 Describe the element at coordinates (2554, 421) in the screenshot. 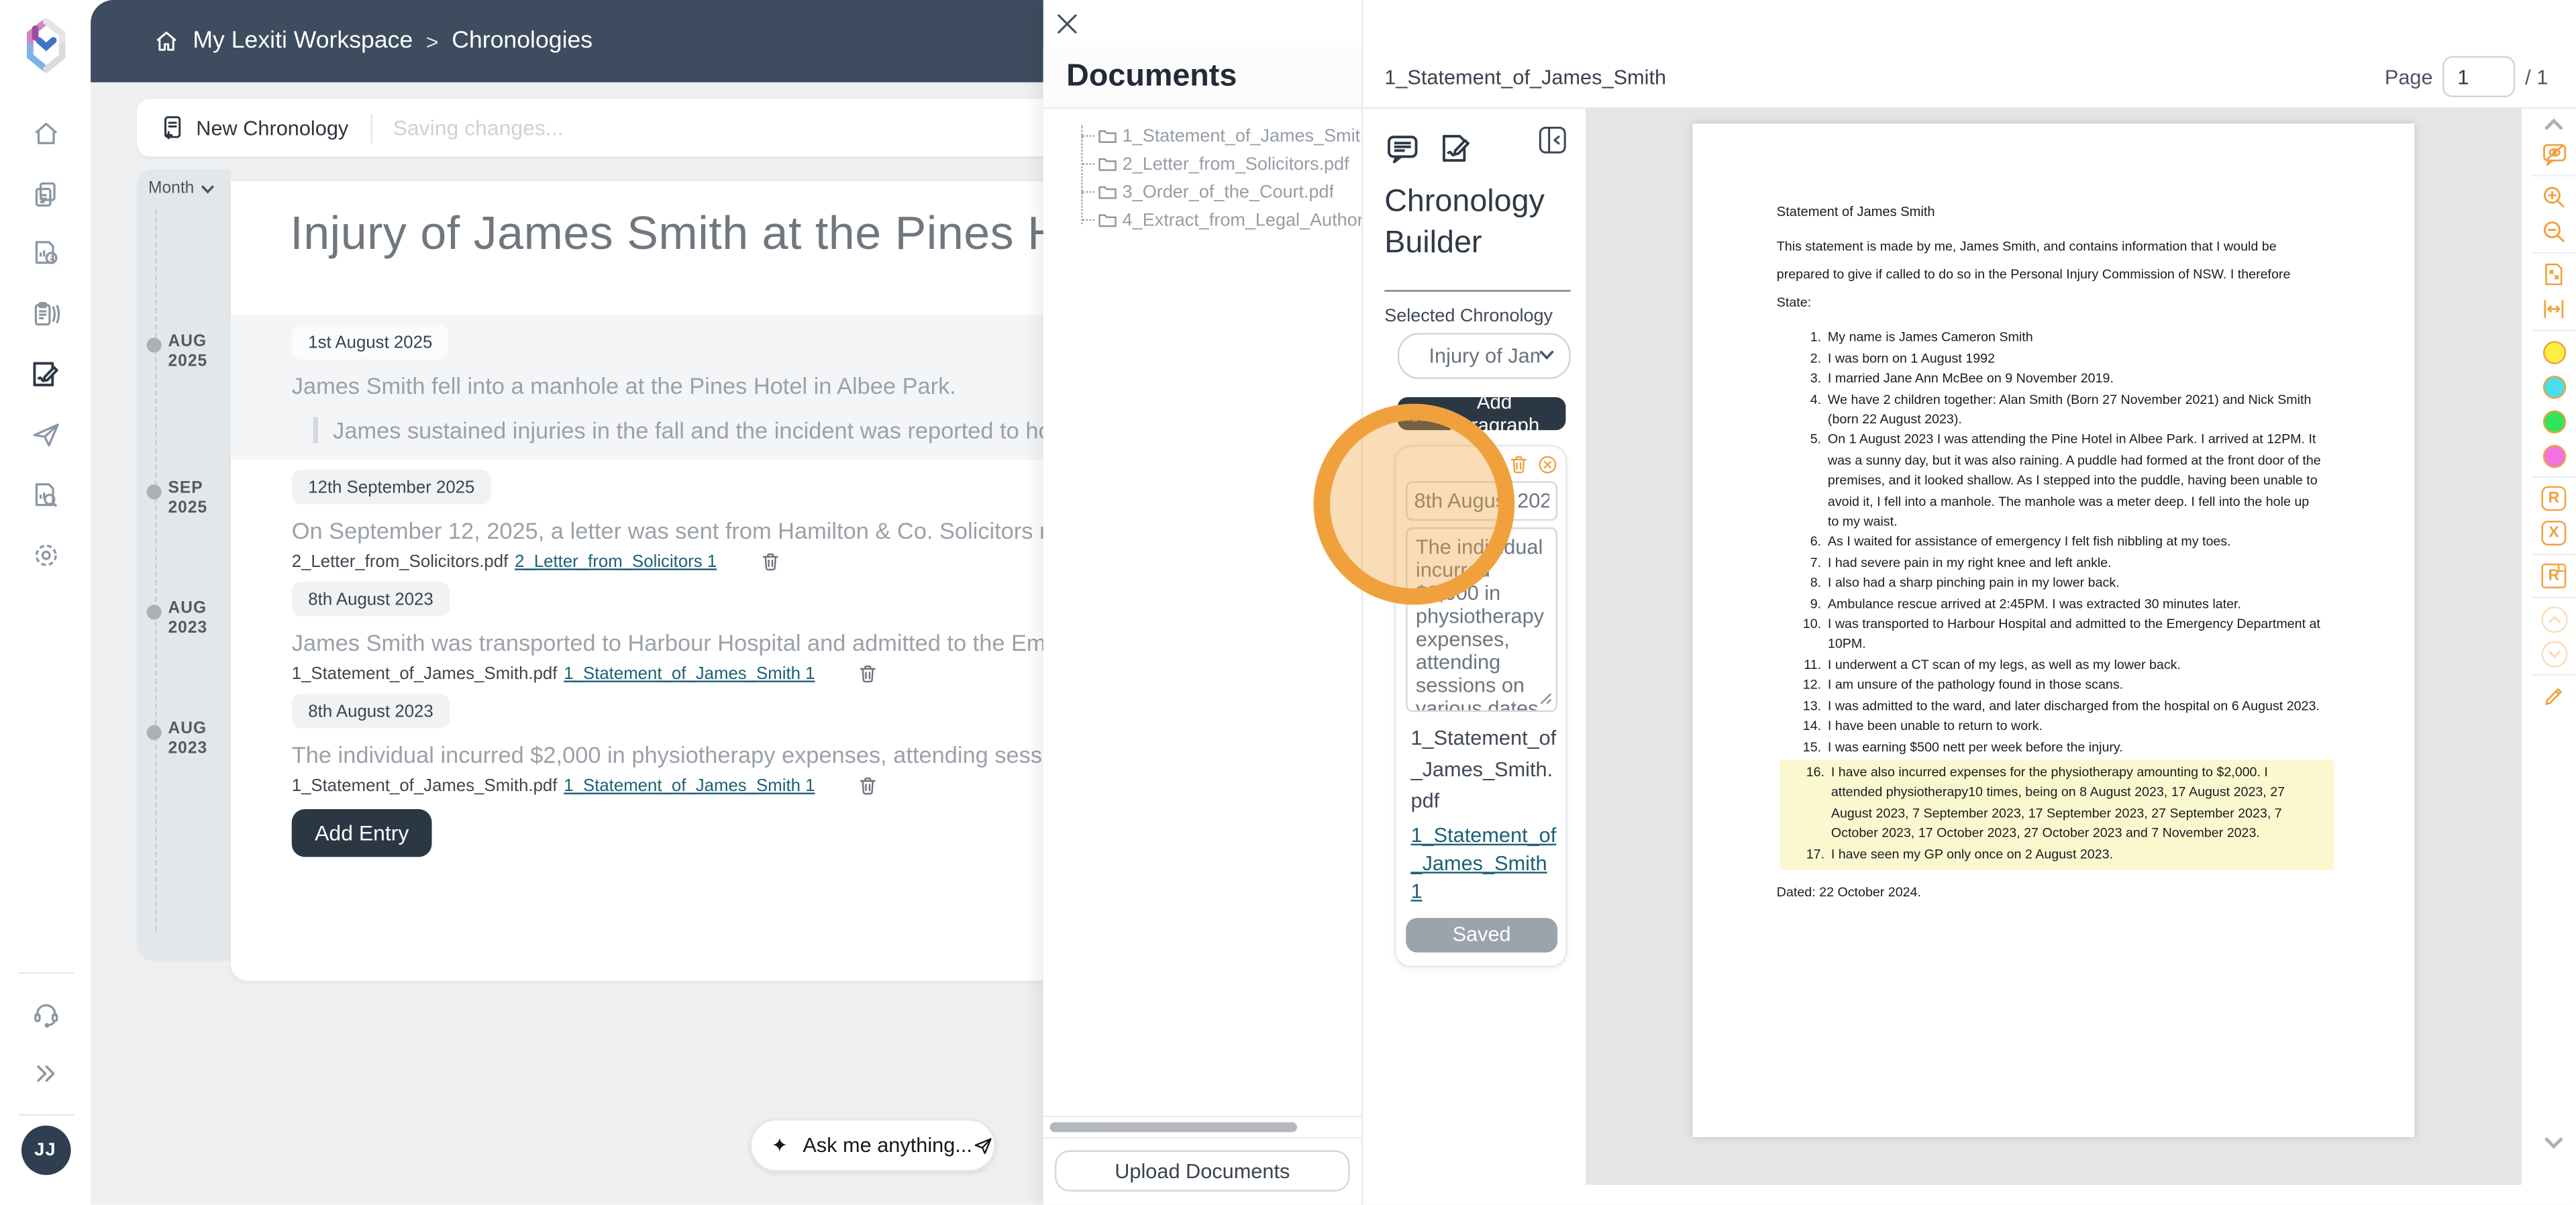

I see `highlight-green-button` at that location.